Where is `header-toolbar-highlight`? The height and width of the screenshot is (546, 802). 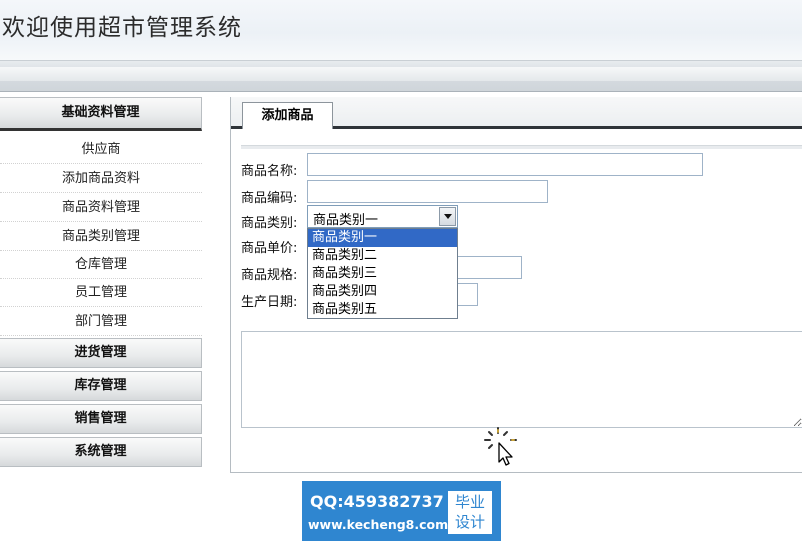 header-toolbar-highlight is located at coordinates (401, 74).